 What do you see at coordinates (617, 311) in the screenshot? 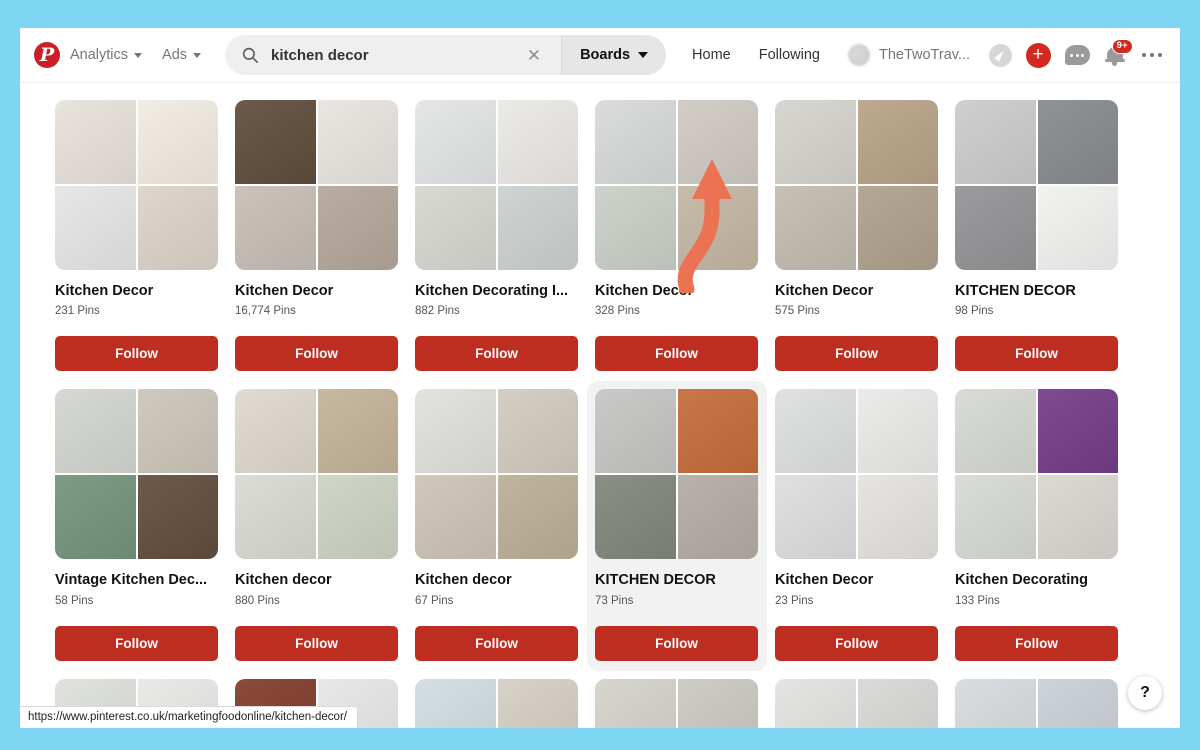
I see `board-pin-count: 328 Pins` at bounding box center [617, 311].